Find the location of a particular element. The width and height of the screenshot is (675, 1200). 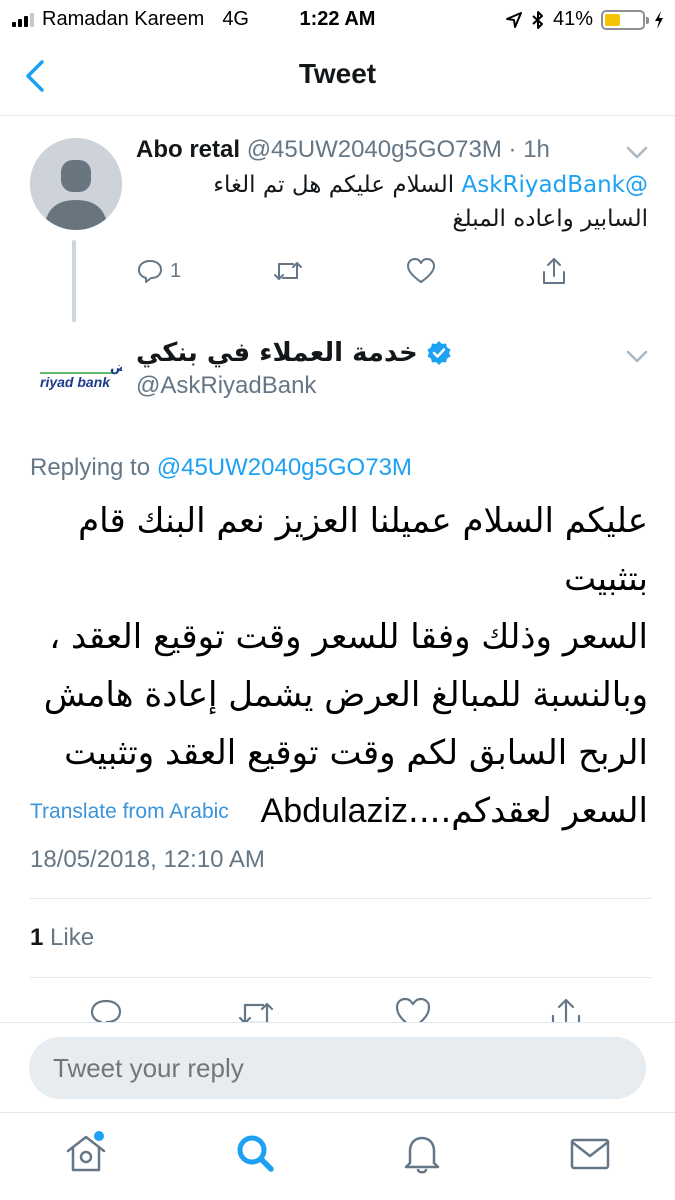

tweet-timestamp: 18/05/2018, 12:10 AM is located at coordinates (147, 859).